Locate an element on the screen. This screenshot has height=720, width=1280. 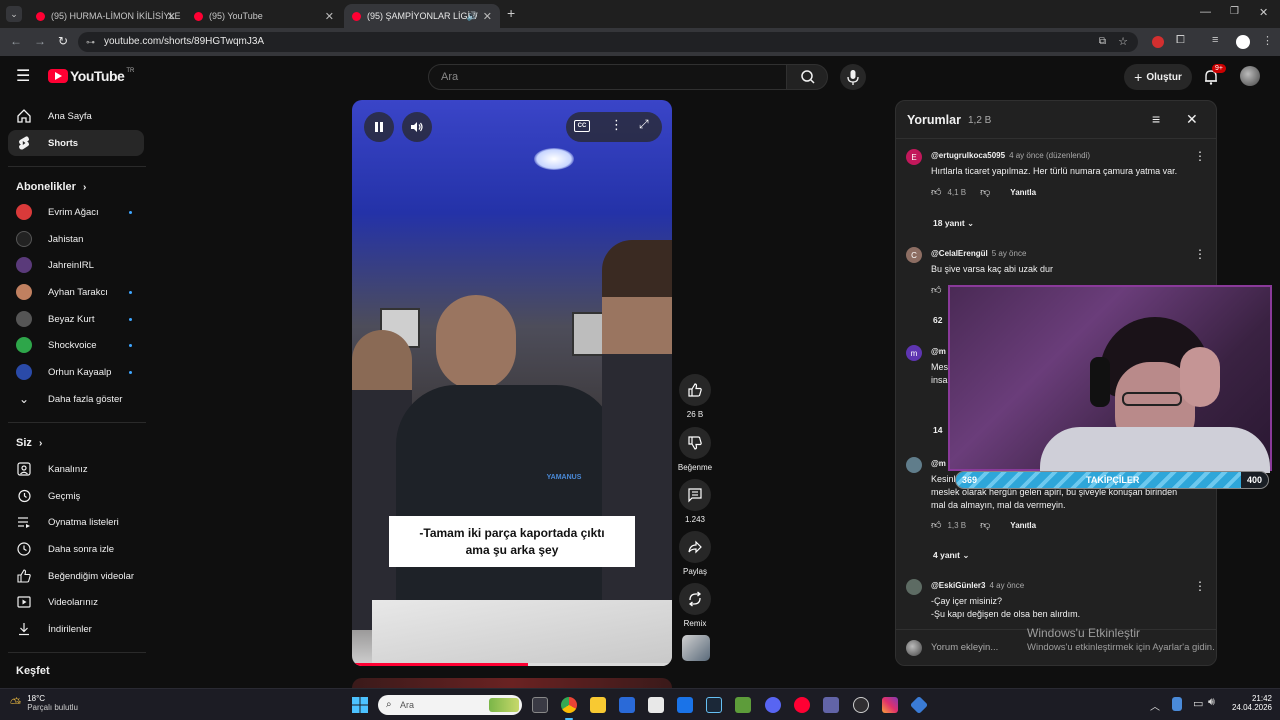
sidebar-item-liked-videos: Beğendiğim videolar is located at coordinates (76, 576).